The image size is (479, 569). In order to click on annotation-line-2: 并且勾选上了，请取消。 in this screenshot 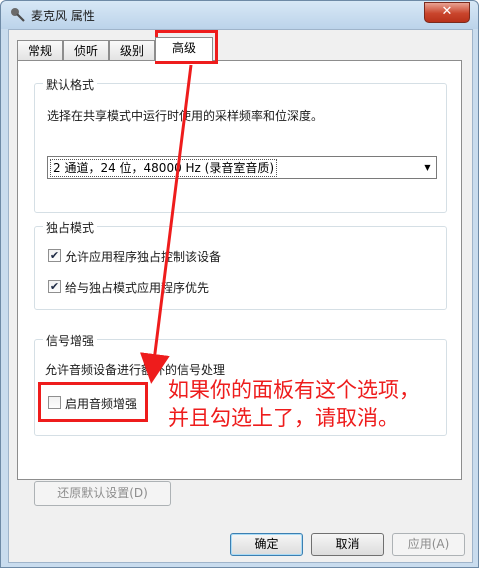, I will do `click(283, 418)`.